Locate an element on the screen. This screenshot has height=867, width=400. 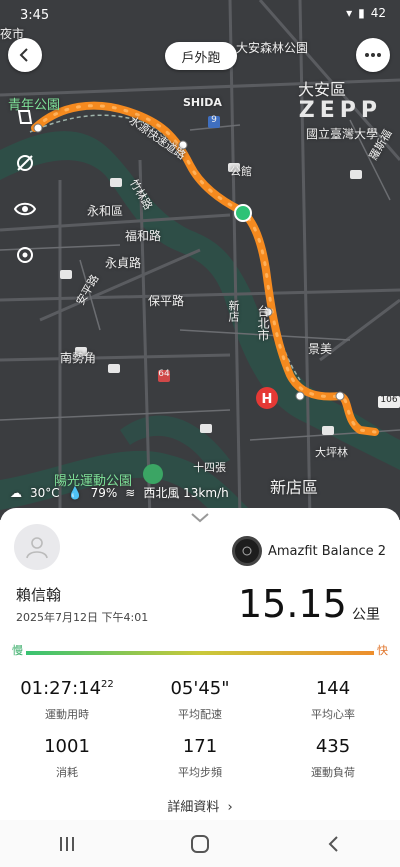
map-label-yonghe: 永和區 is located at coordinates (105, 211).